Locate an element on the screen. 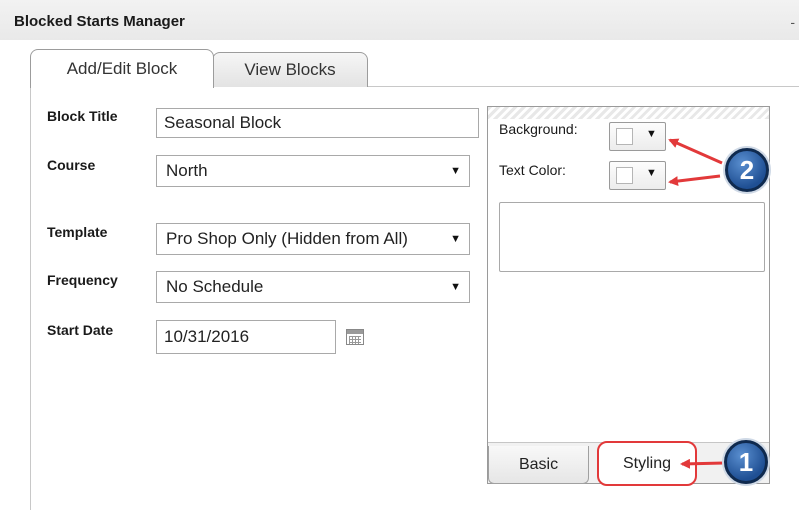 This screenshot has width=799, height=510. annotation-marker-1: 1 is located at coordinates (746, 462).